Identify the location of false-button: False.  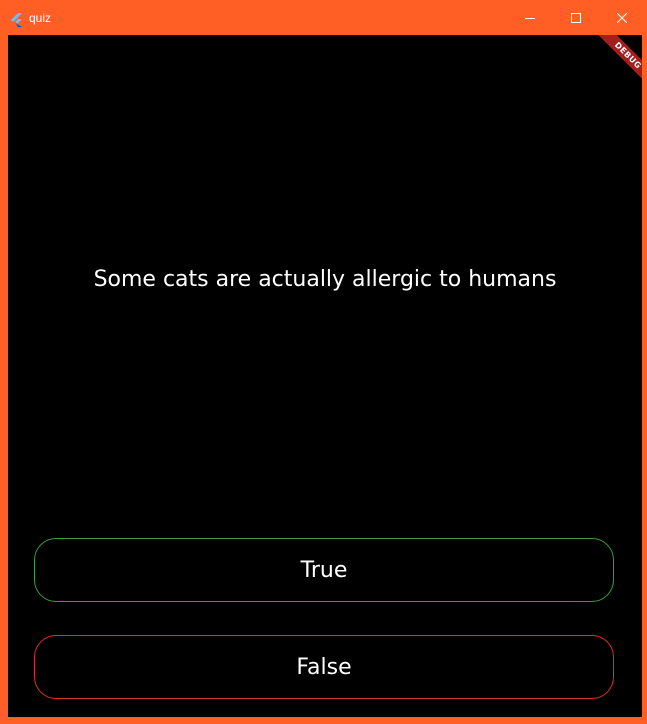
(324, 667).